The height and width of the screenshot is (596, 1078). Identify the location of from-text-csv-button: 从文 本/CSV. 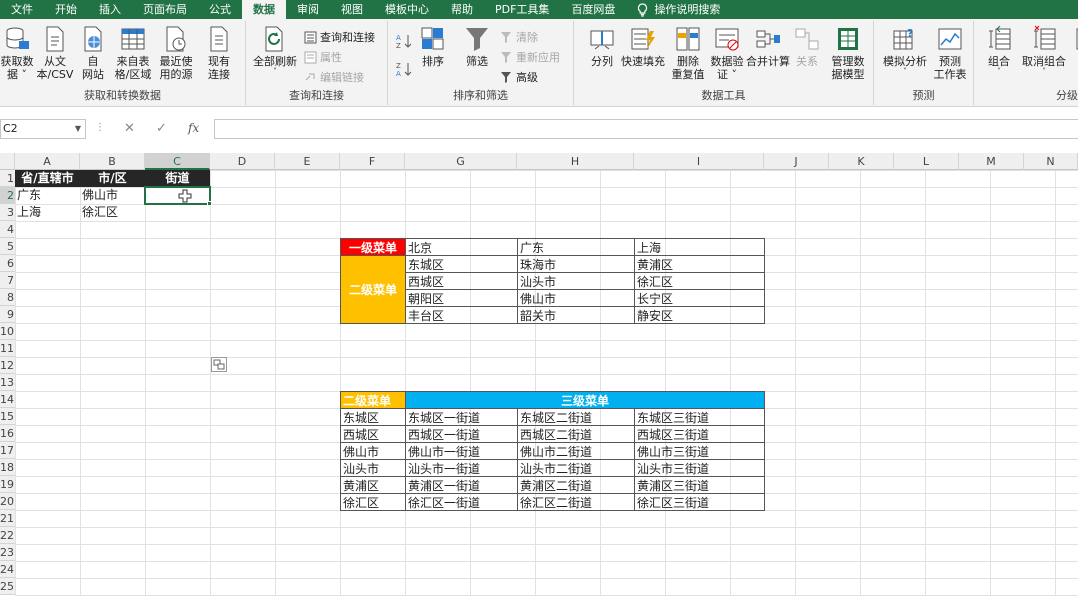
(55, 53).